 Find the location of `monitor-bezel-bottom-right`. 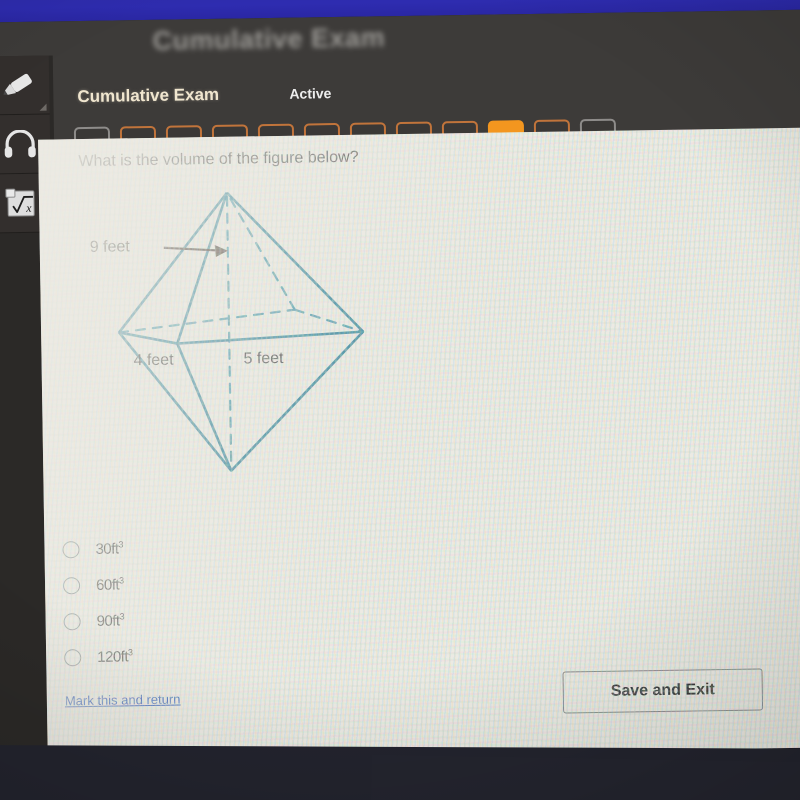

monitor-bezel-bottom-right is located at coordinates (584, 777).